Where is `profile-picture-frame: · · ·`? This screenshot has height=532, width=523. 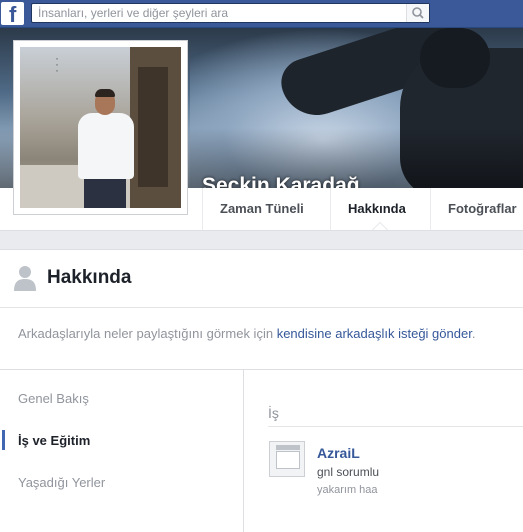 profile-picture-frame: · · · is located at coordinates (100, 127).